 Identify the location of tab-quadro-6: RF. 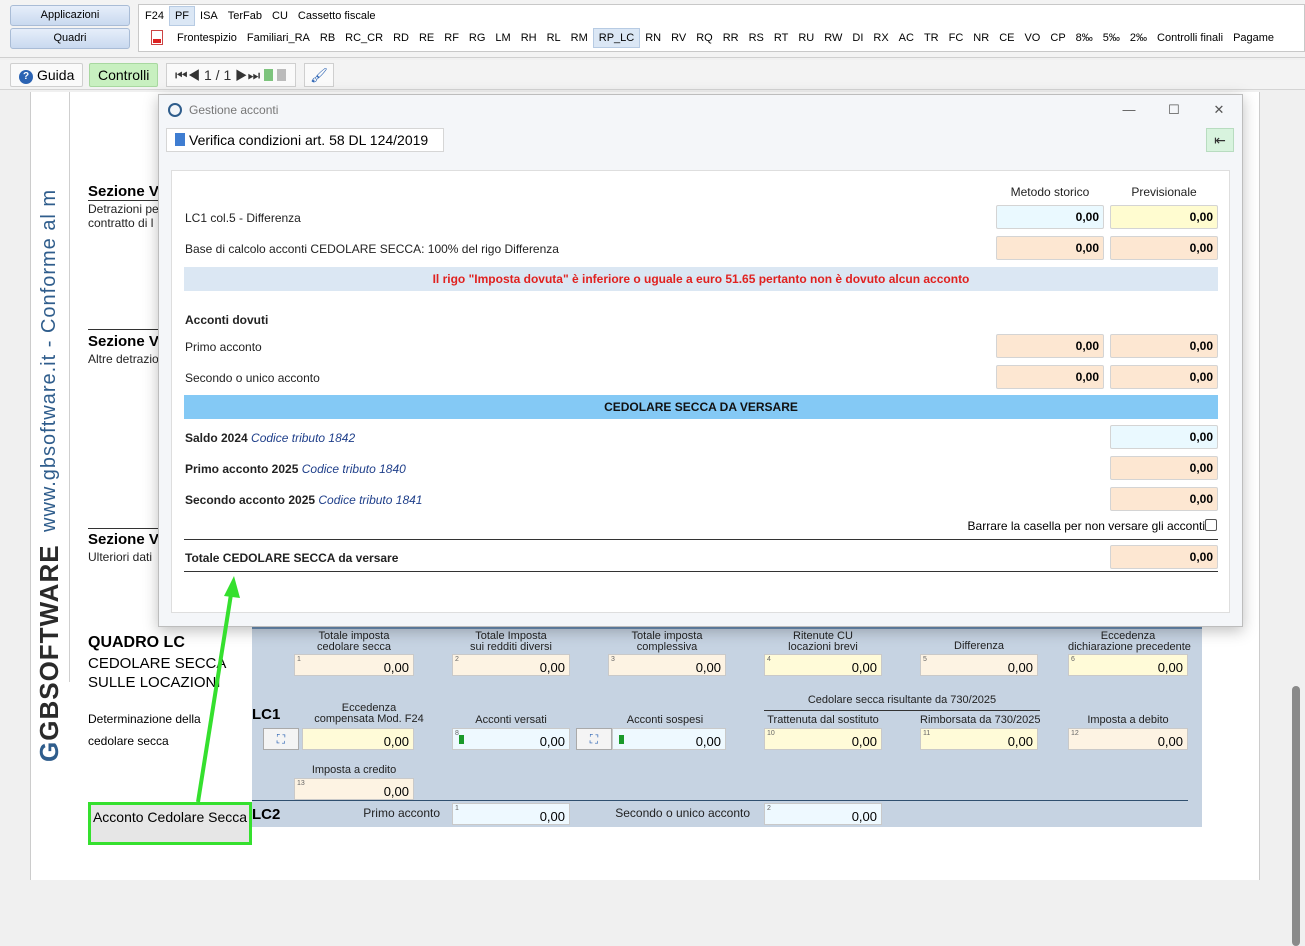
(451, 38).